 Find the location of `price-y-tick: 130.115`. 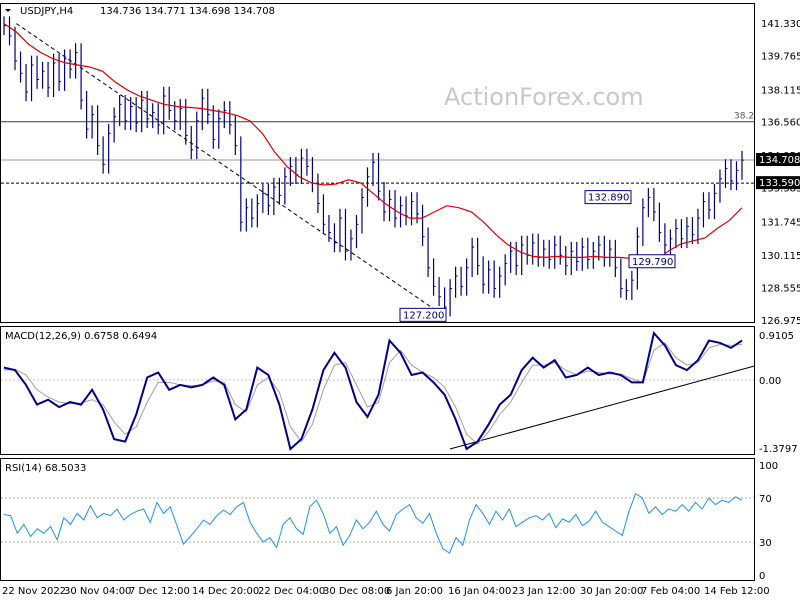

price-y-tick: 130.115 is located at coordinates (780, 256).